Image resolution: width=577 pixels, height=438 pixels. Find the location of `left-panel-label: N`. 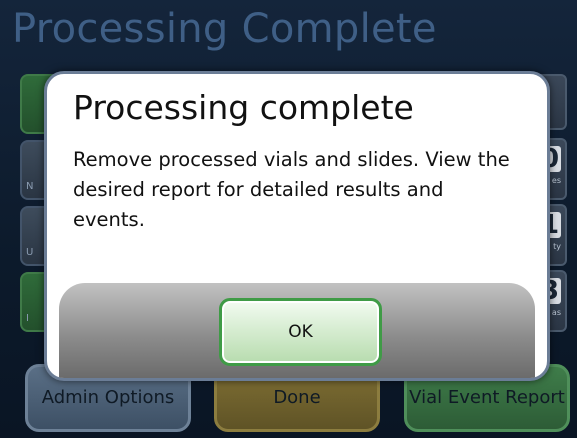

left-panel-label: N is located at coordinates (30, 186).